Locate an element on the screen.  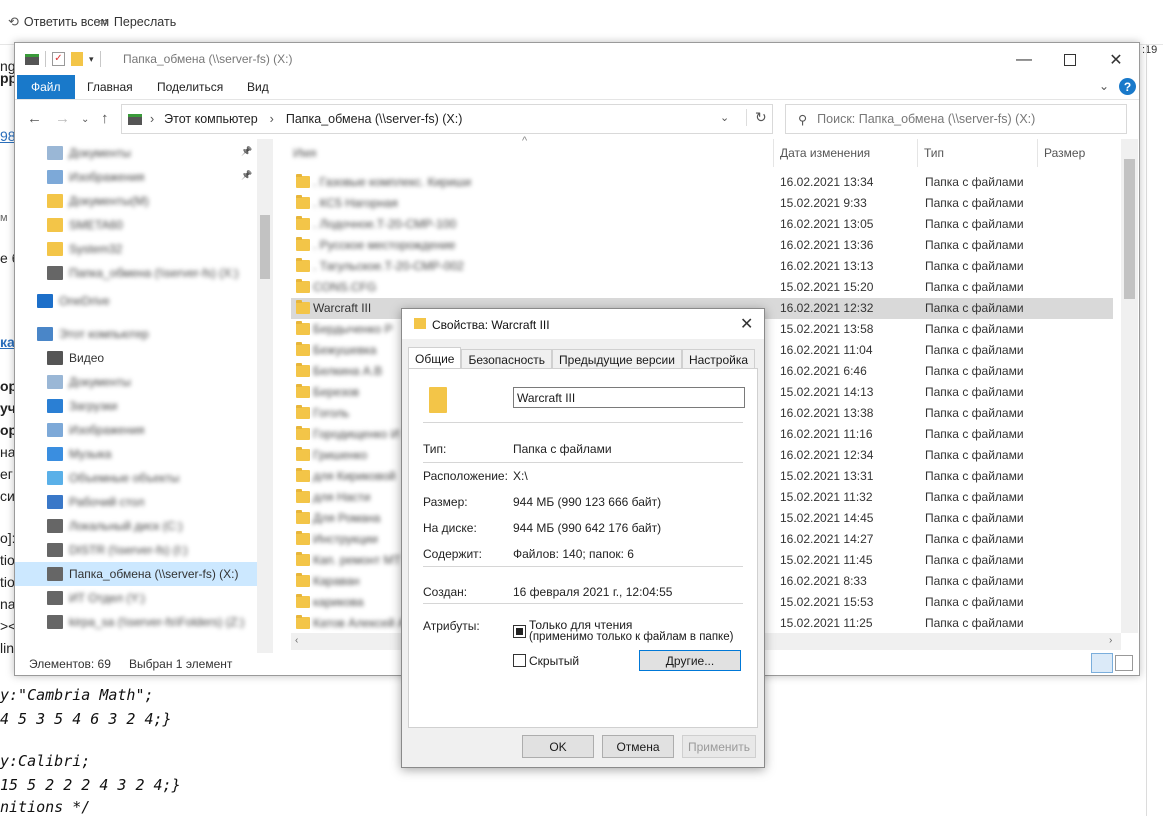
sidebar-item: Документы 📌 is located at coordinates (136, 153).